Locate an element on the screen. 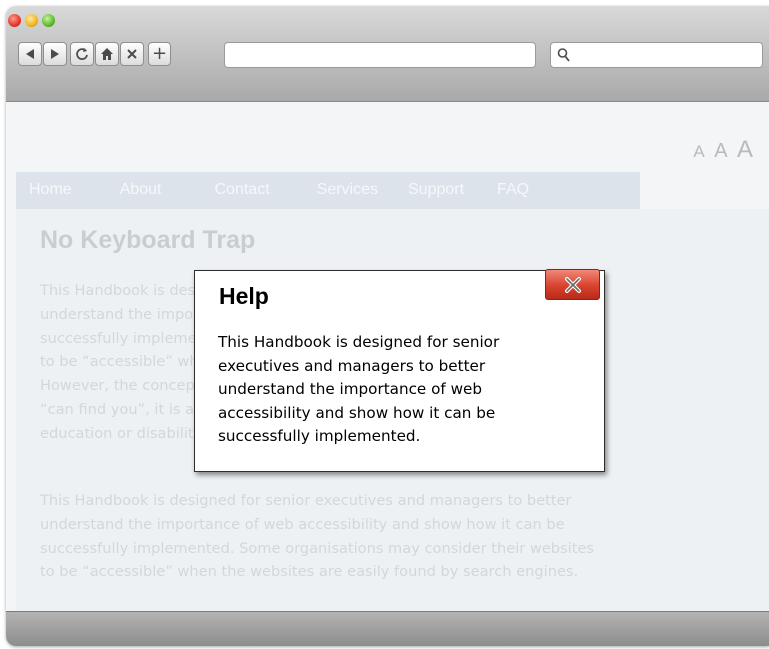 Image resolution: width=769 pixels, height=649 pixels. reload-button is located at coordinates (82, 54).